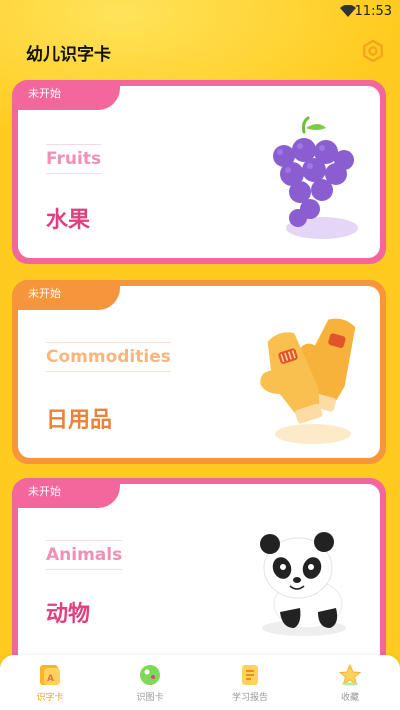 The image size is (400, 710). Describe the element at coordinates (74, 159) in the screenshot. I see `card-english-title: Fruits` at that location.